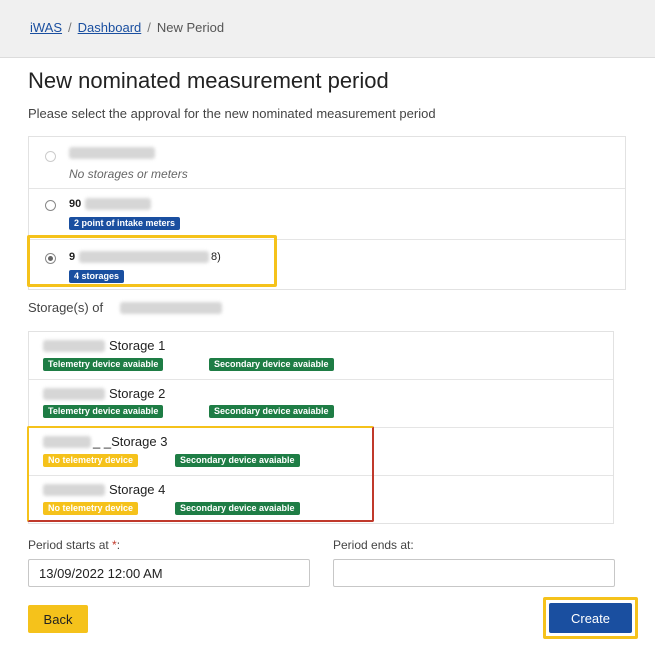 This screenshot has height=646, width=655. Describe the element at coordinates (75, 204) in the screenshot. I see `approval-label-2: 90` at that location.